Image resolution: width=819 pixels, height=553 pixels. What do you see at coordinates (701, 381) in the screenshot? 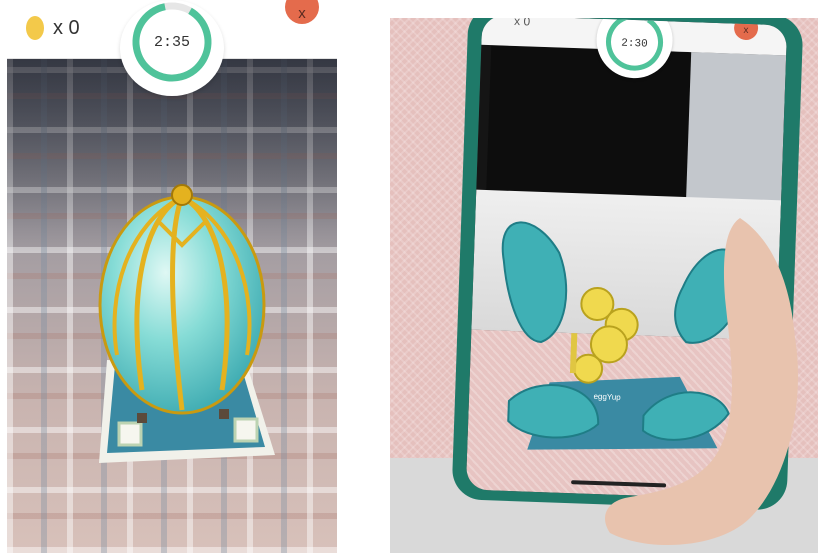
I see `hand` at bounding box center [701, 381].